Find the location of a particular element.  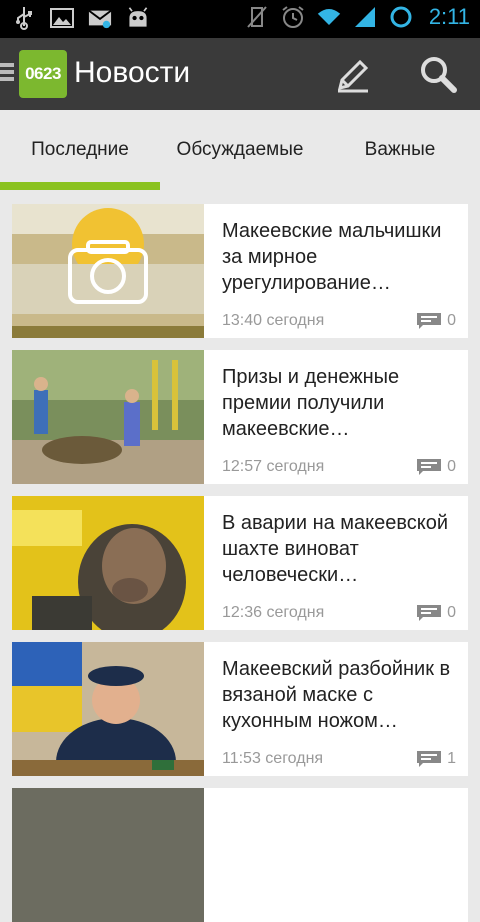

article-time: 11:53 сегодня is located at coordinates (273, 758).